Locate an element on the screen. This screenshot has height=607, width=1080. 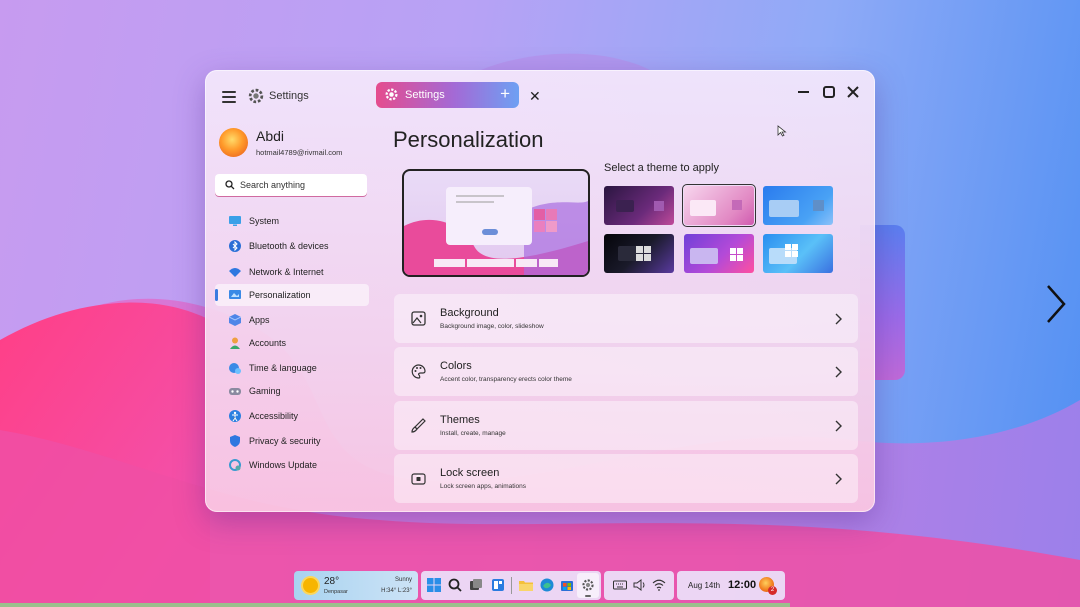
apps-icon is located at coordinates (235, 320).